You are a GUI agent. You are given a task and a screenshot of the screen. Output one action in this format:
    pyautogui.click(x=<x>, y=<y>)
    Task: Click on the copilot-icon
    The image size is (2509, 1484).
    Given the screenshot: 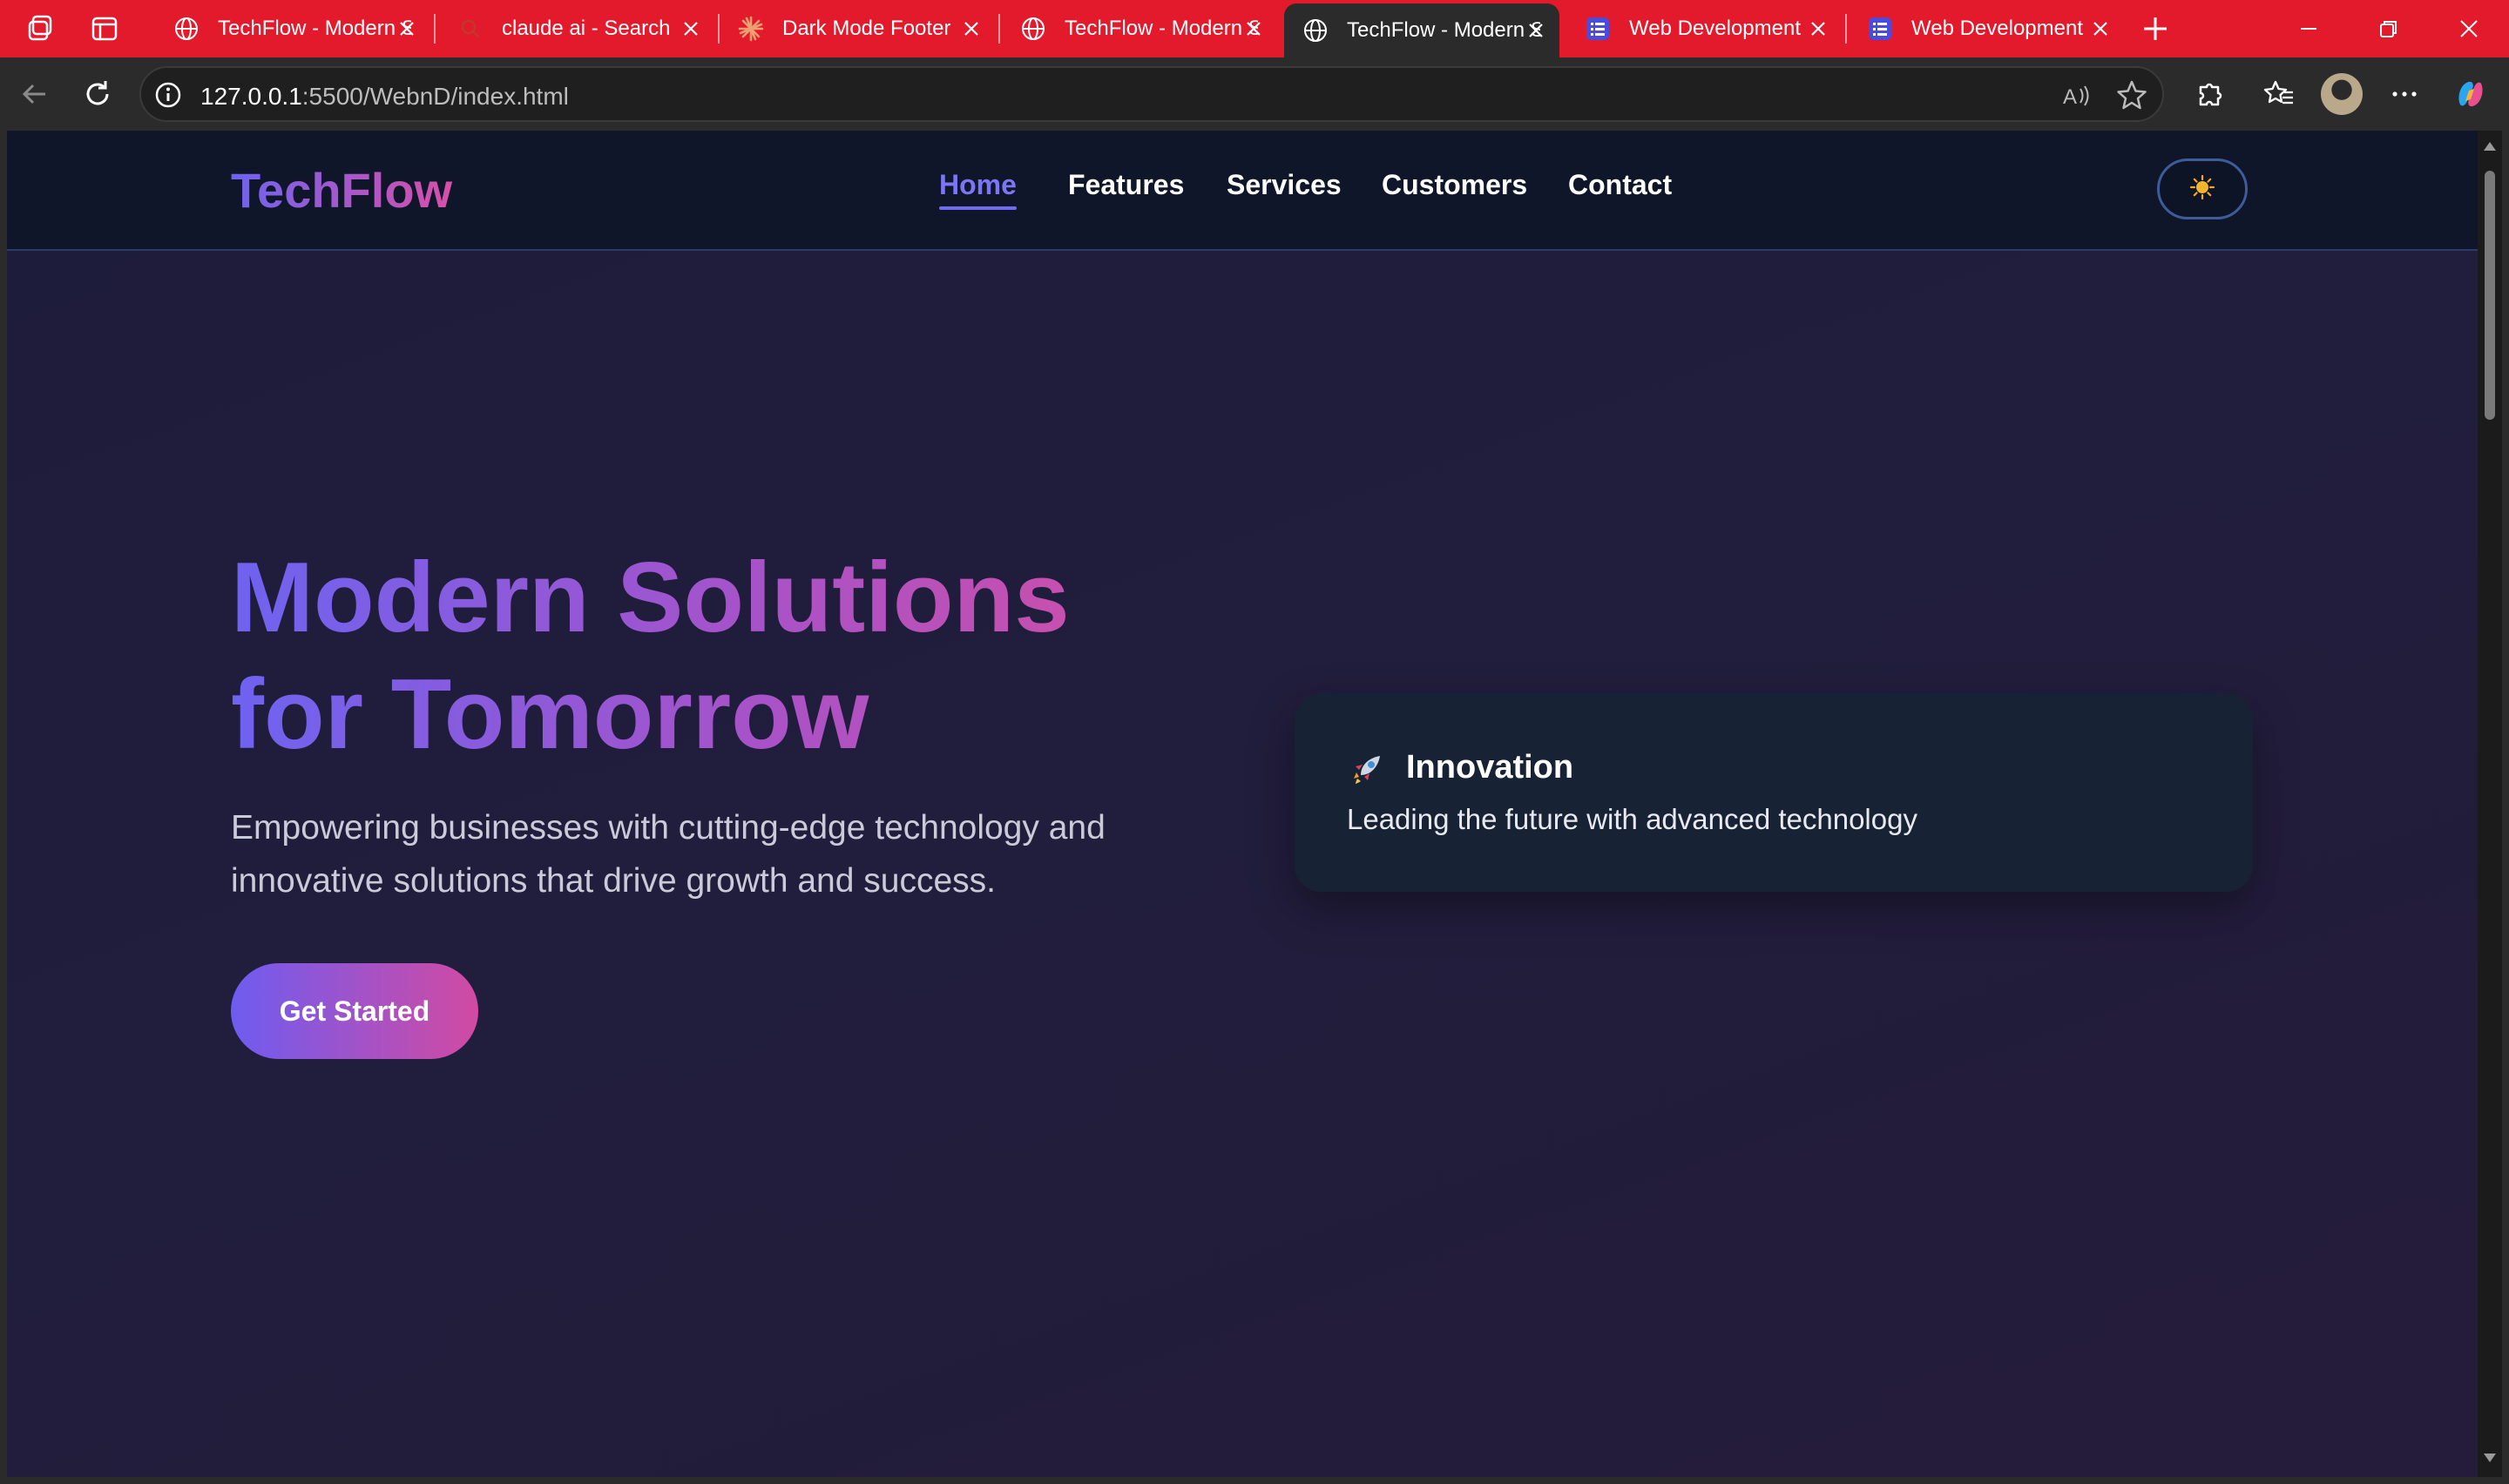 What is the action you would take?
    pyautogui.click(x=2471, y=94)
    